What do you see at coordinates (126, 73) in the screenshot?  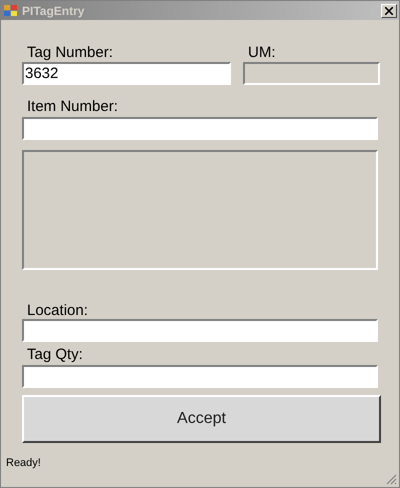 I see `input-field: 3632` at bounding box center [126, 73].